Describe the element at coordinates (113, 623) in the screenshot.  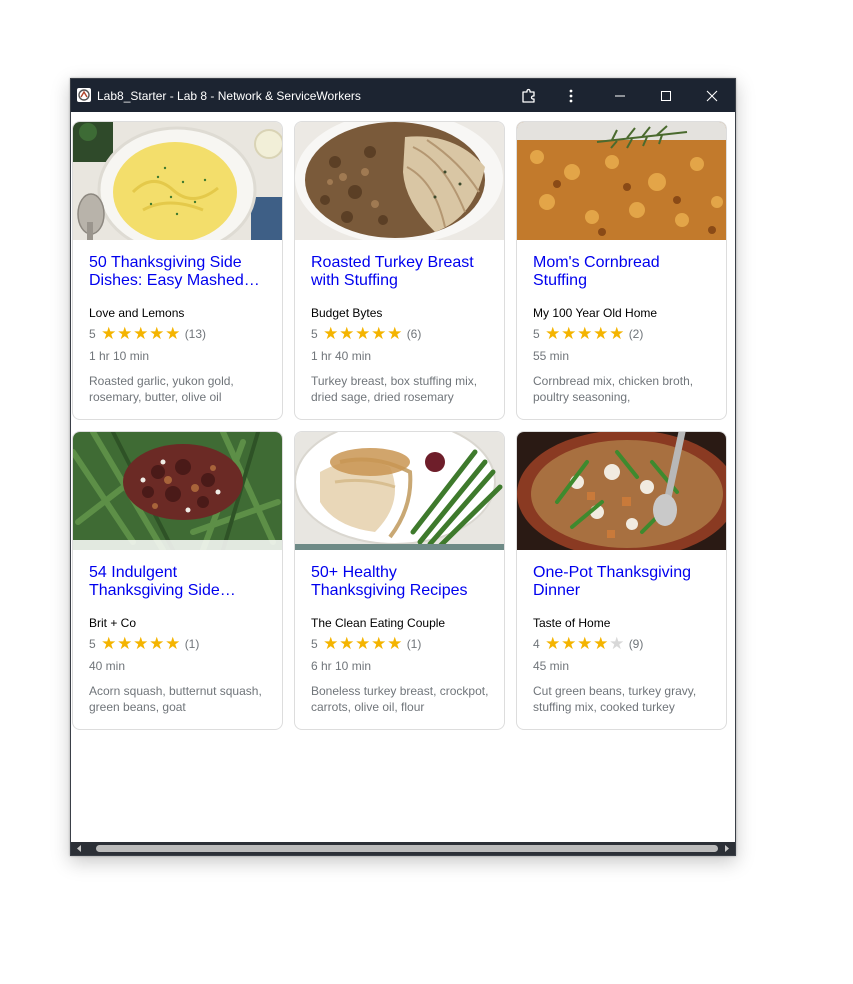
I see `recipe-author: Brit + Co` at that location.